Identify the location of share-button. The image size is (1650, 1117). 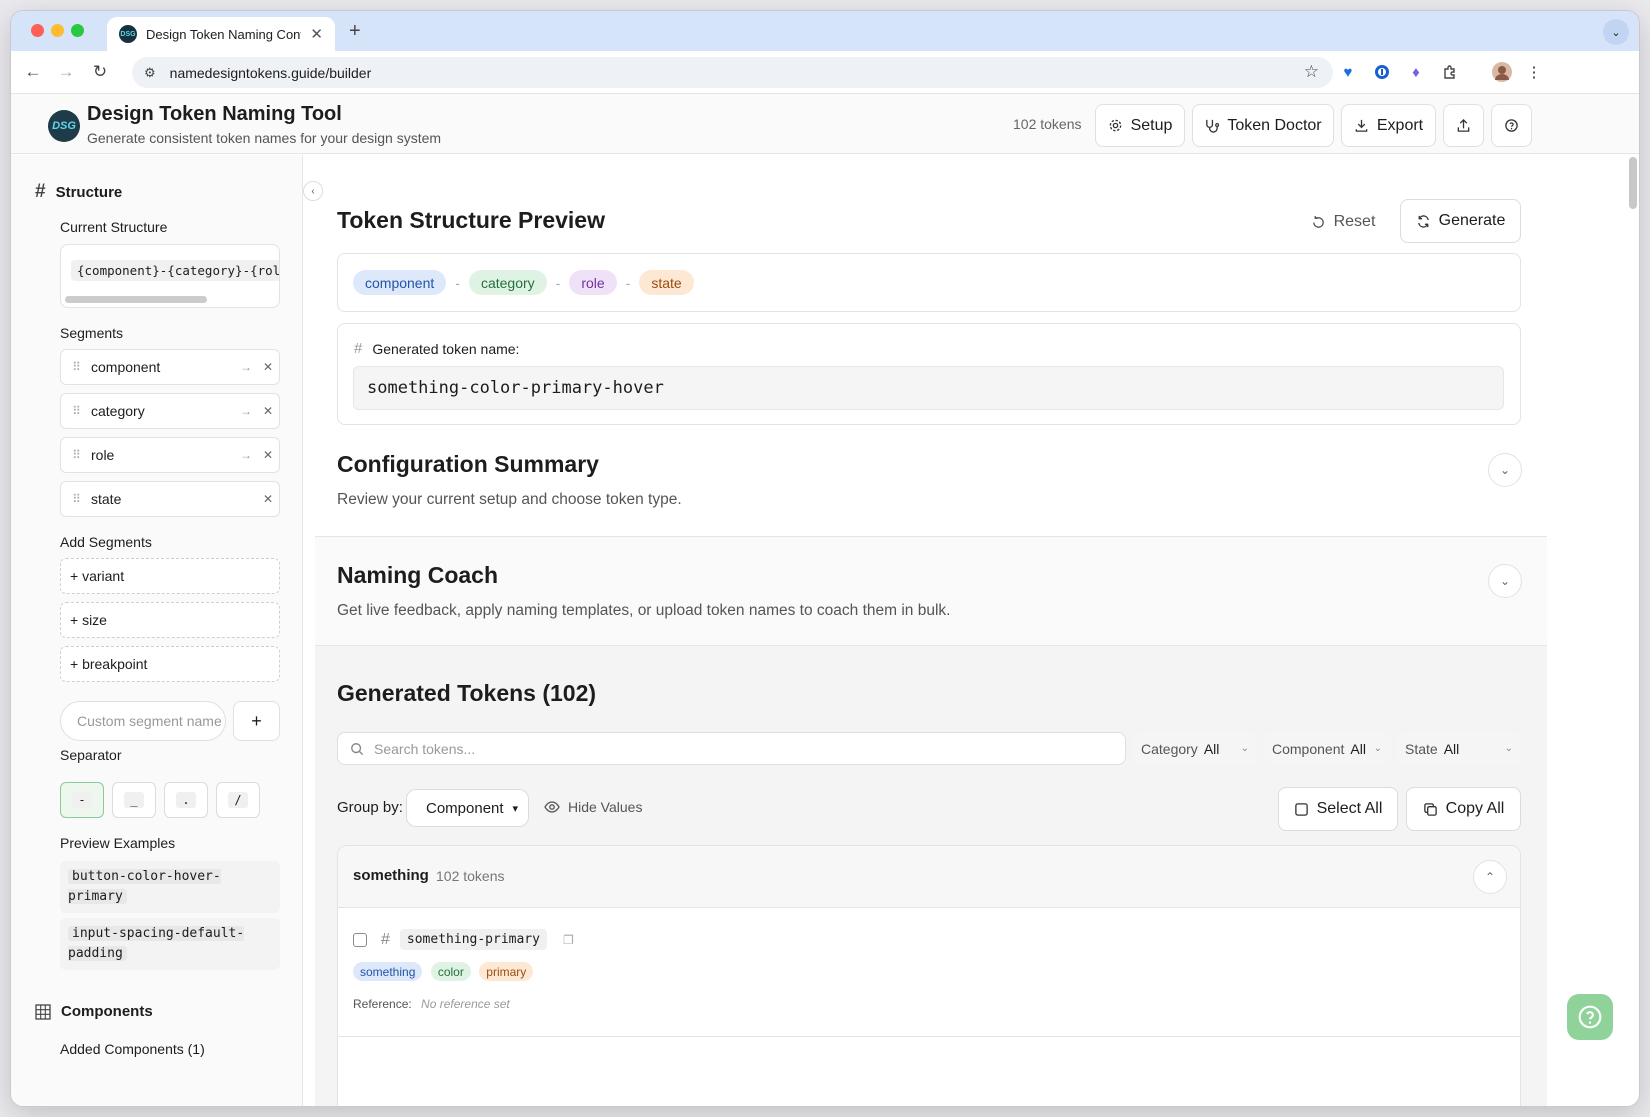
(1463, 125).